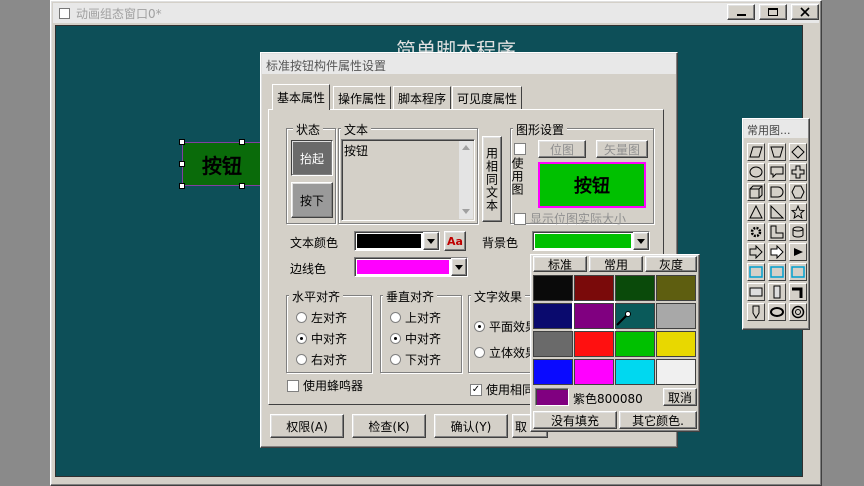 The height and width of the screenshot is (486, 864). I want to click on same-text-button: 用相同文本, so click(492, 179).